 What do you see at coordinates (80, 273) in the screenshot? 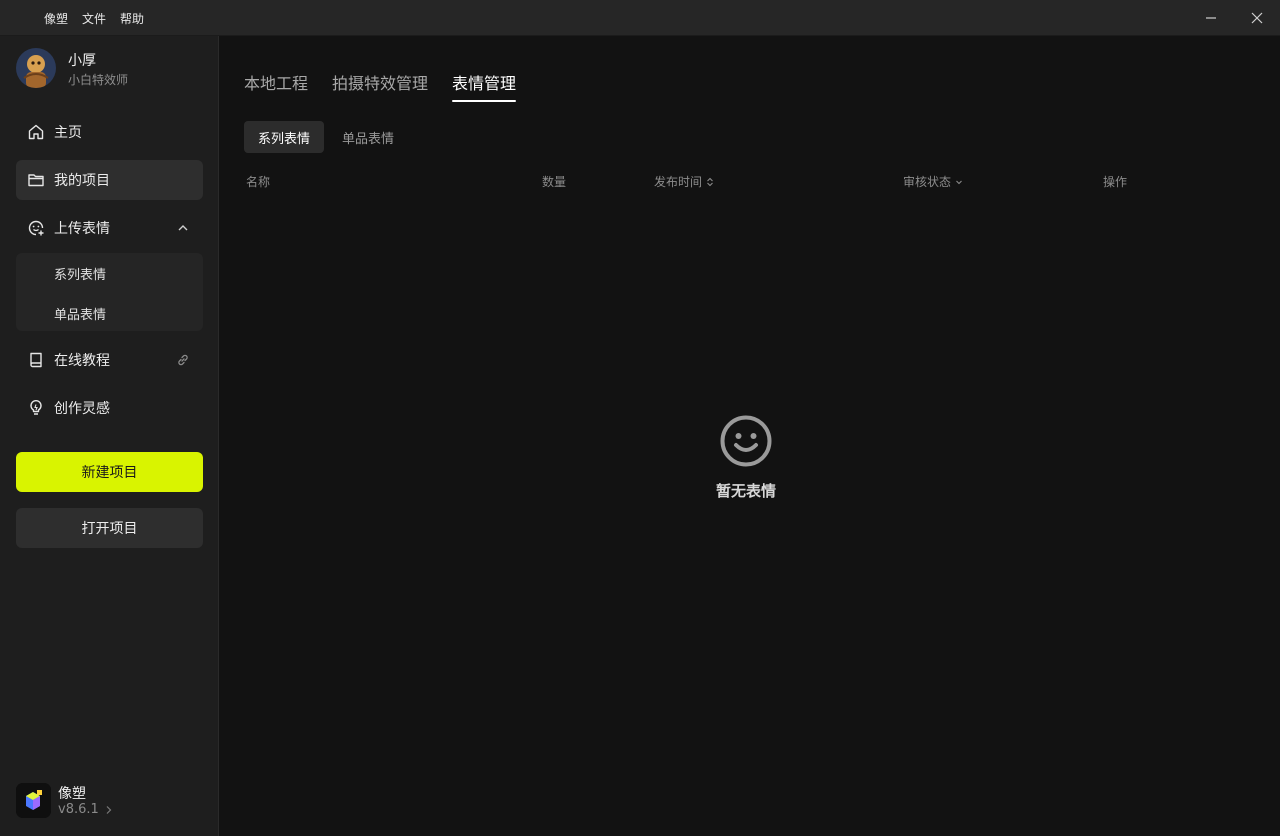
I see `sidebar-subitem-series: 系列表情` at bounding box center [80, 273].